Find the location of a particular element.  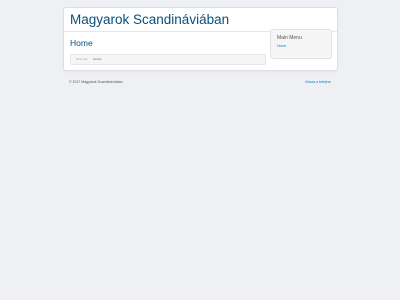

breadcrumb: Itt itt van: Kezdo is located at coordinates (168, 59).